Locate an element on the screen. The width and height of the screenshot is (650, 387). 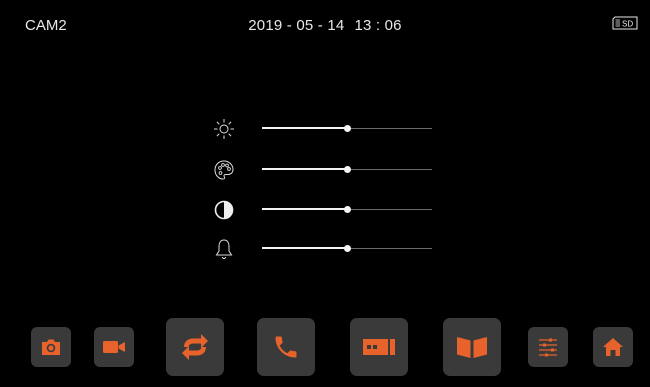
volume-slider is located at coordinates (347, 248).